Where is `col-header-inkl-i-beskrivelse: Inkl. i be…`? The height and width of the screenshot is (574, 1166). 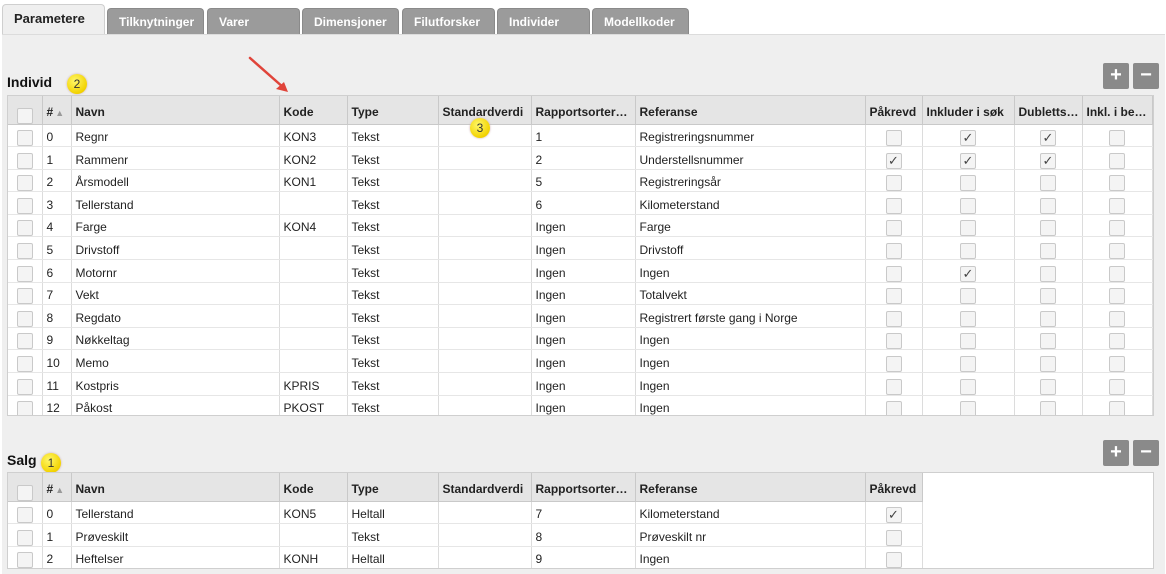 col-header-inkl-i-beskrivelse: Inkl. i be… is located at coordinates (1117, 110).